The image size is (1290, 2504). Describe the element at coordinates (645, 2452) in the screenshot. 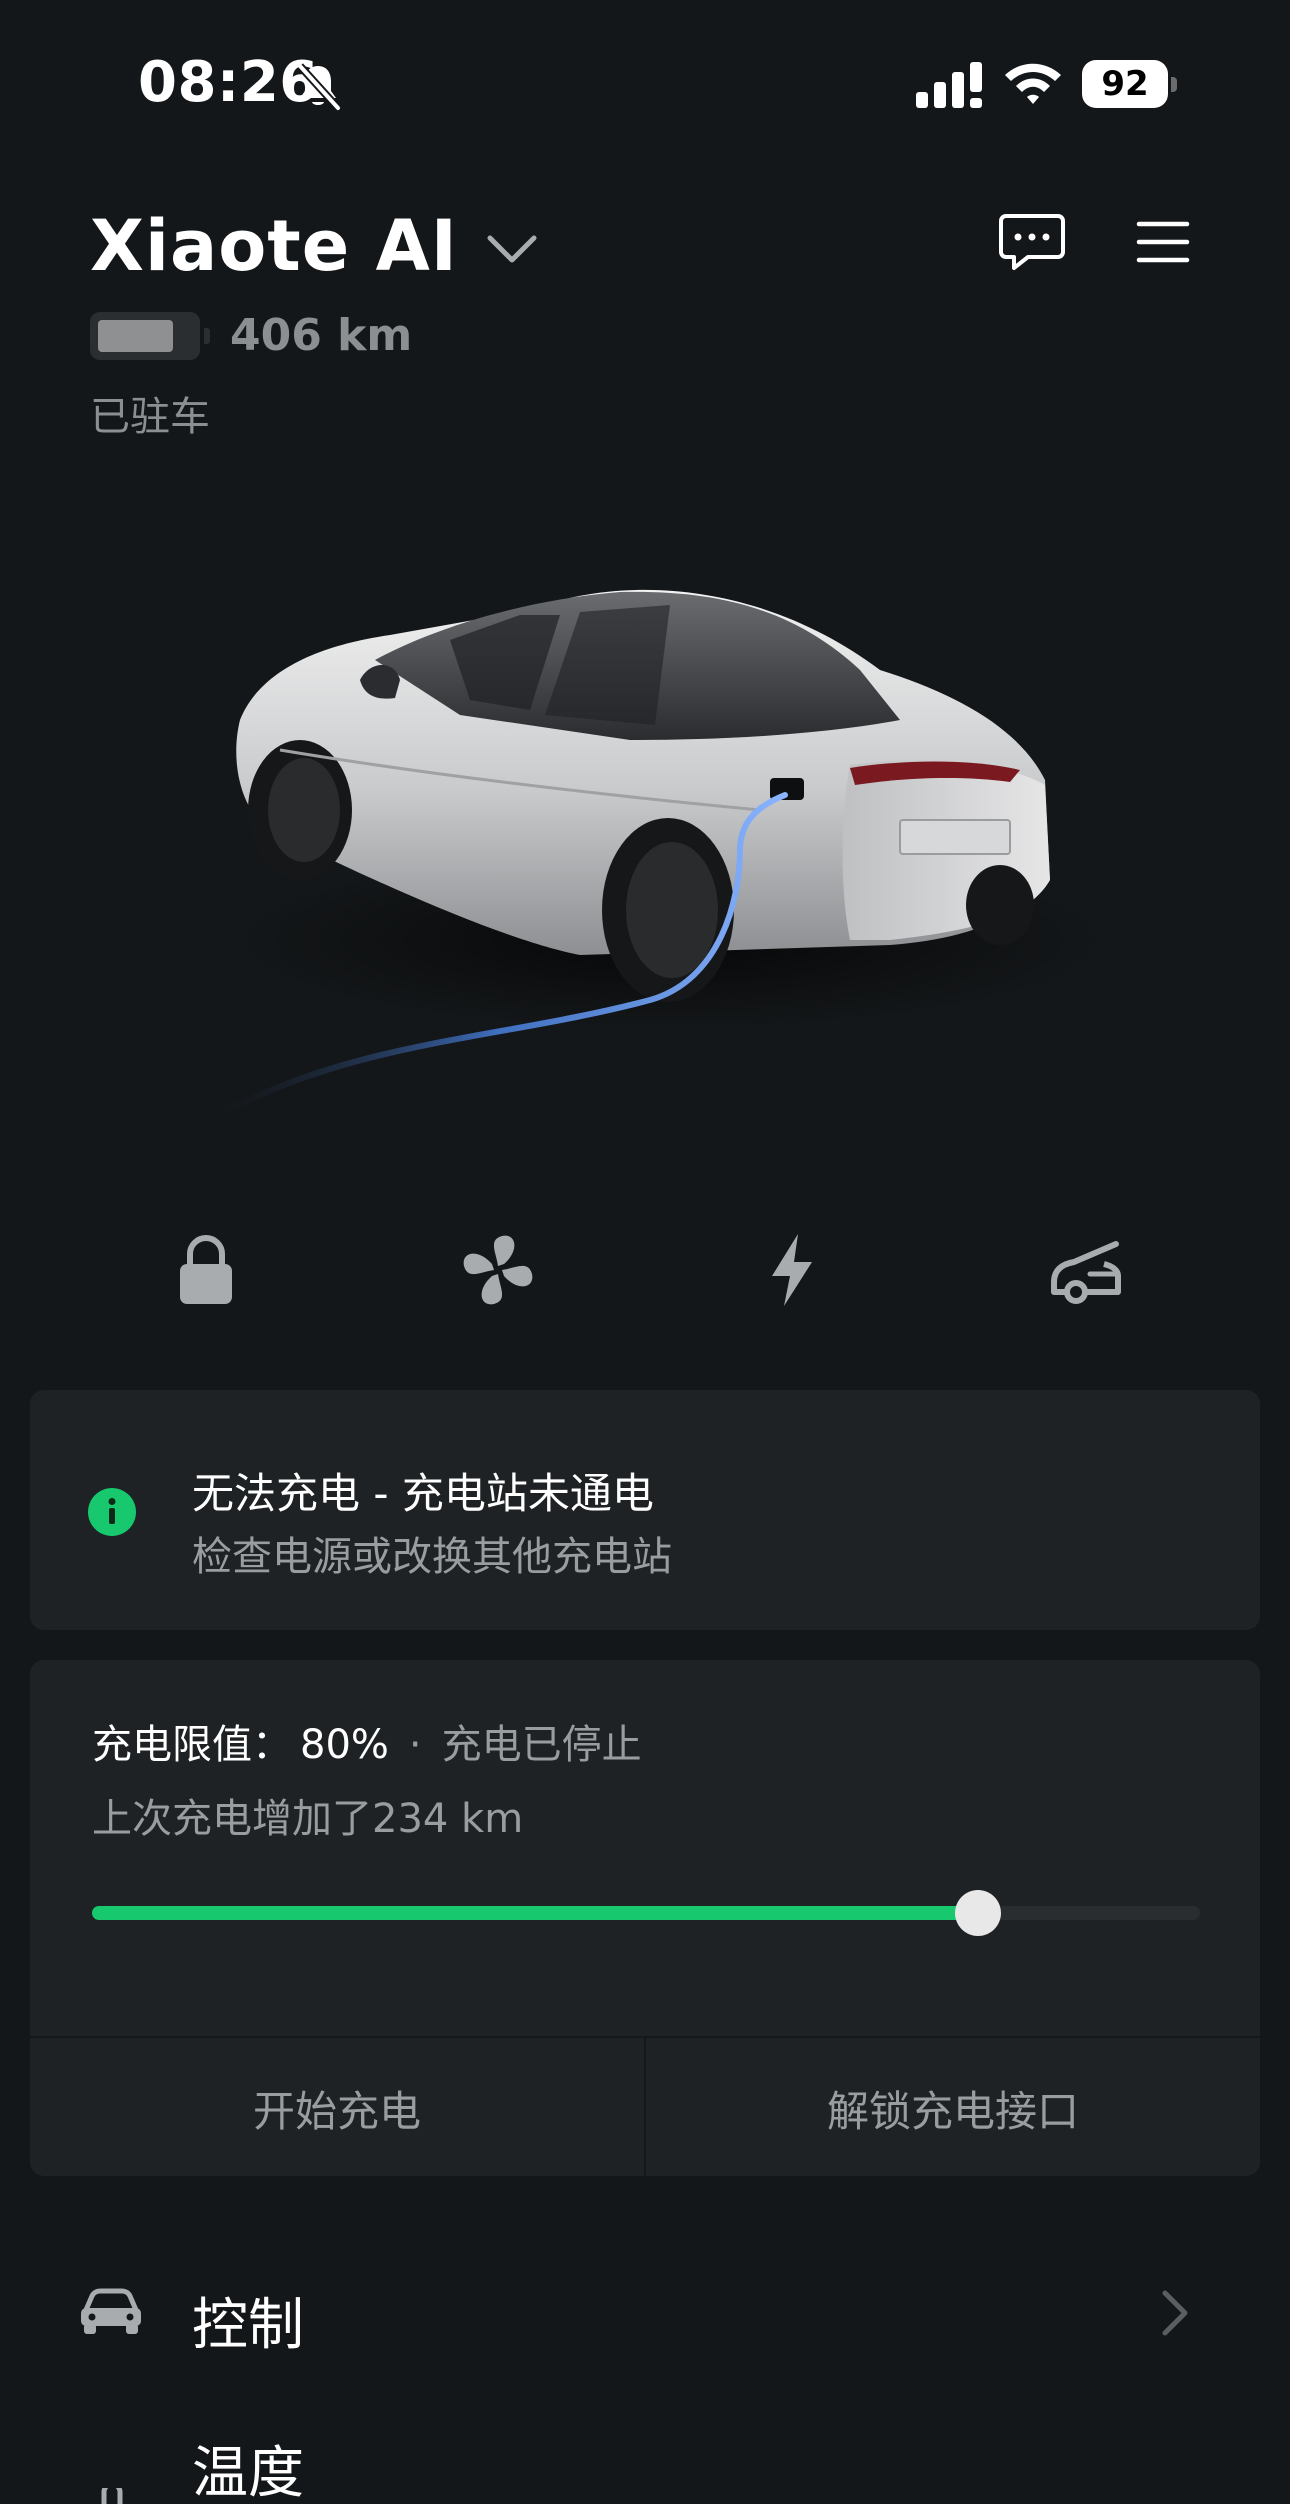

I see `menu-item-temperature: 温度` at that location.